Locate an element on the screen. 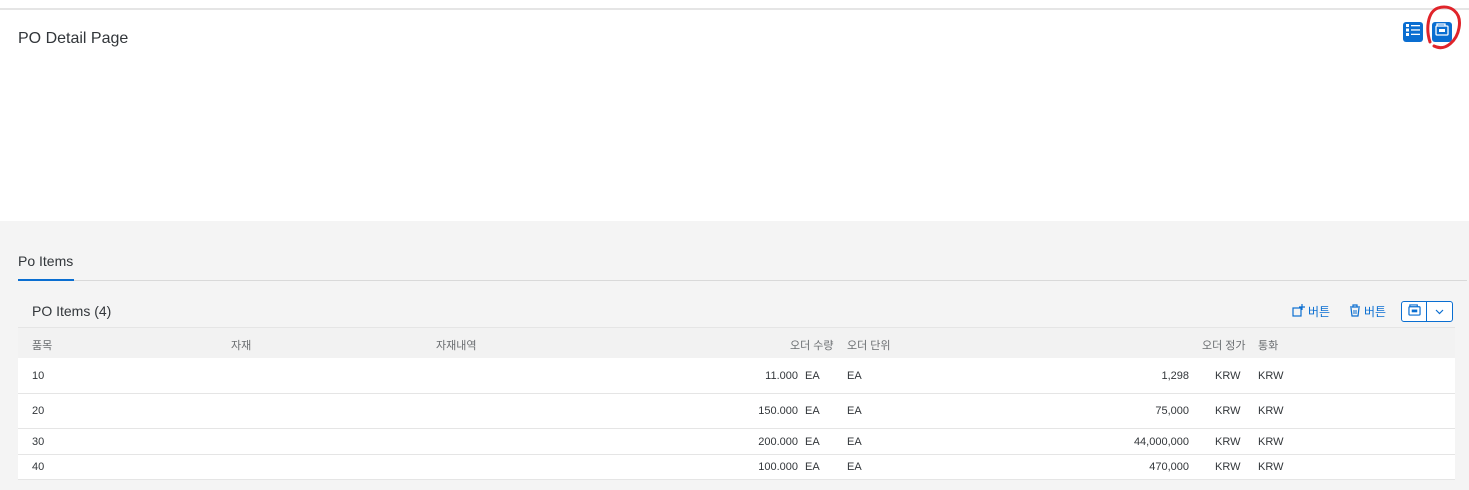 This screenshot has width=1469, height=490. delete-button: 버튼 is located at coordinates (1367, 311).